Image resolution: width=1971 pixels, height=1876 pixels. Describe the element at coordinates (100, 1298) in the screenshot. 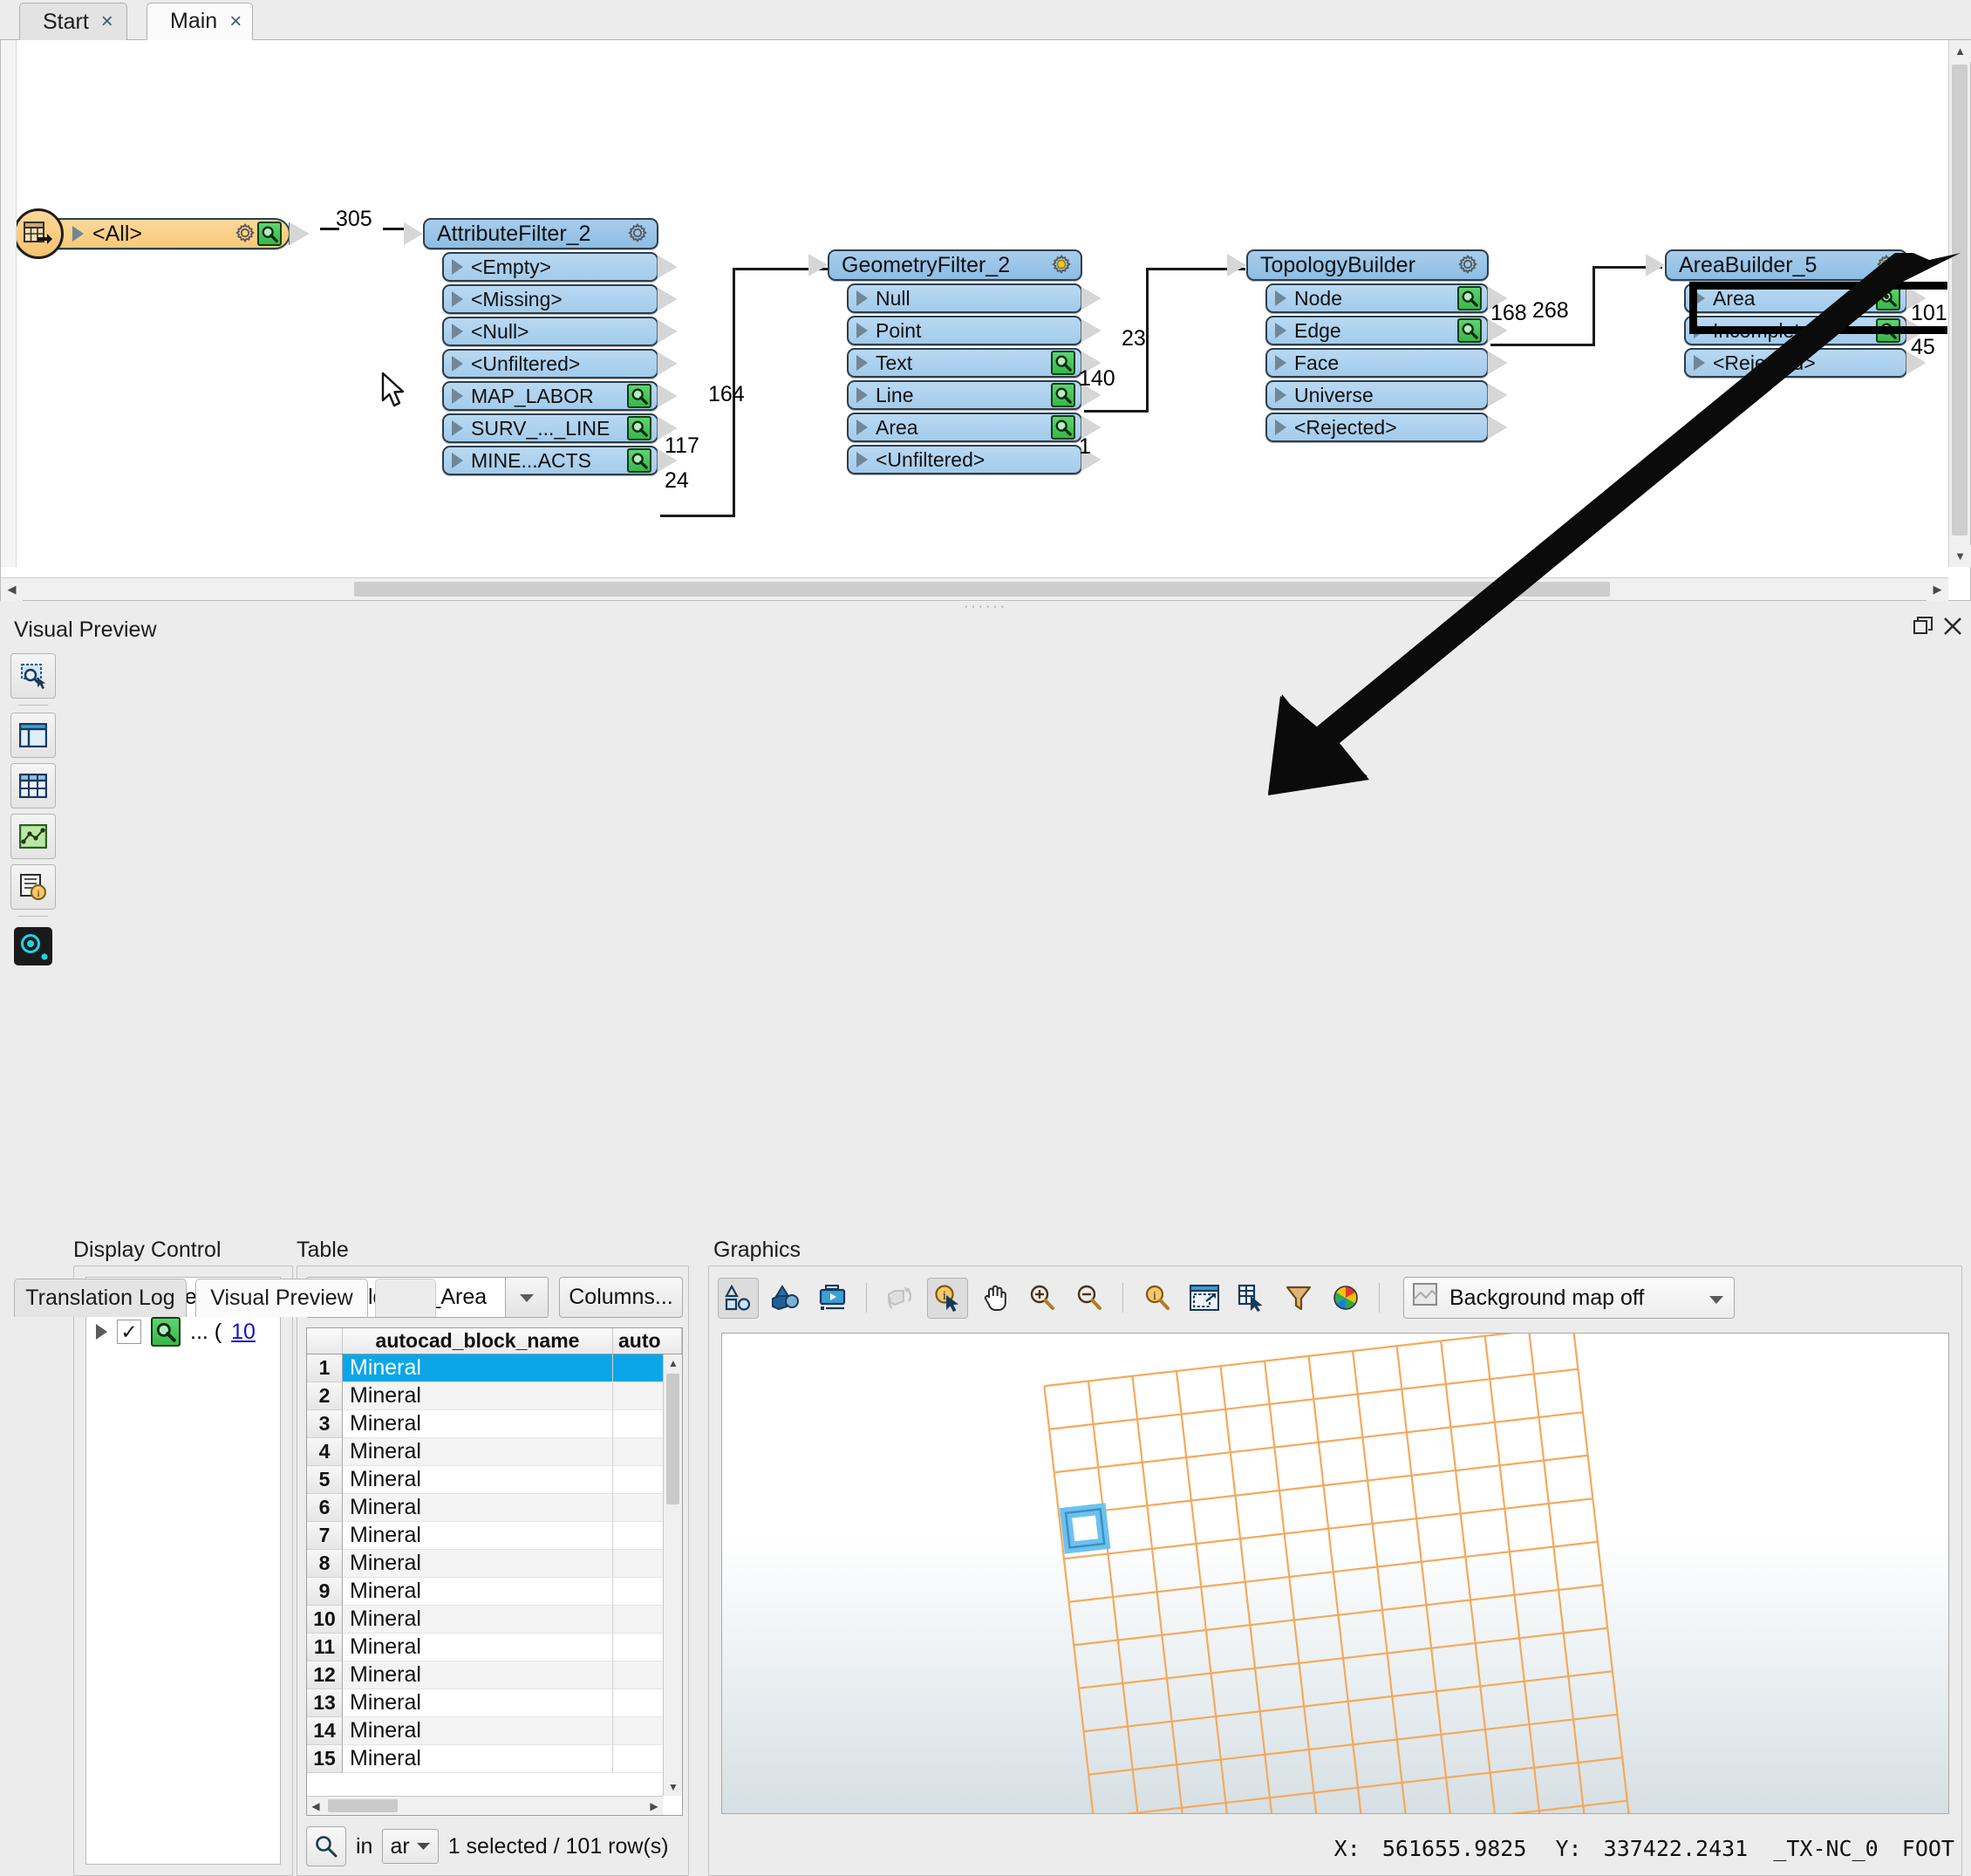

I see `tab-translation-log: Translation Log` at that location.